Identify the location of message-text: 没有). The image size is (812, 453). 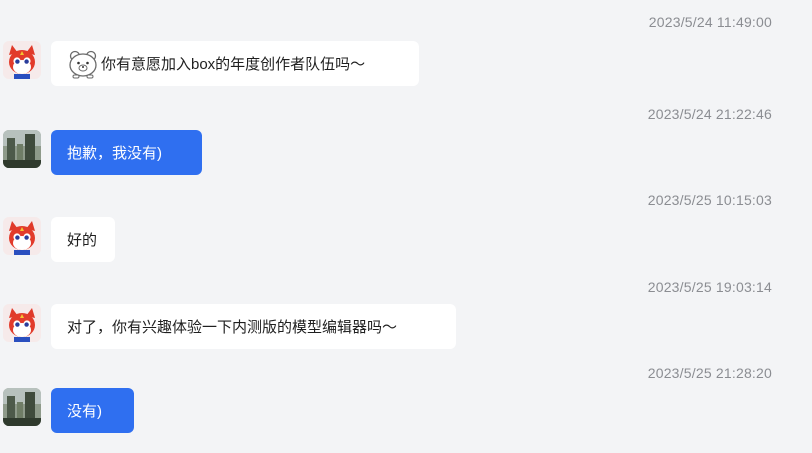
(84, 411).